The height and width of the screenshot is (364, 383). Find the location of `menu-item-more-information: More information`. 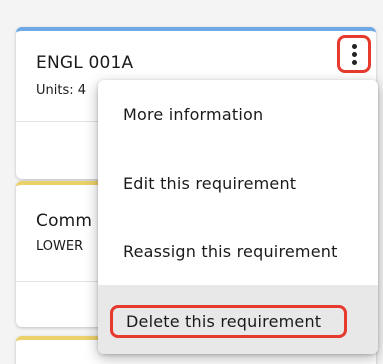

menu-item-more-information: More information is located at coordinates (238, 114).